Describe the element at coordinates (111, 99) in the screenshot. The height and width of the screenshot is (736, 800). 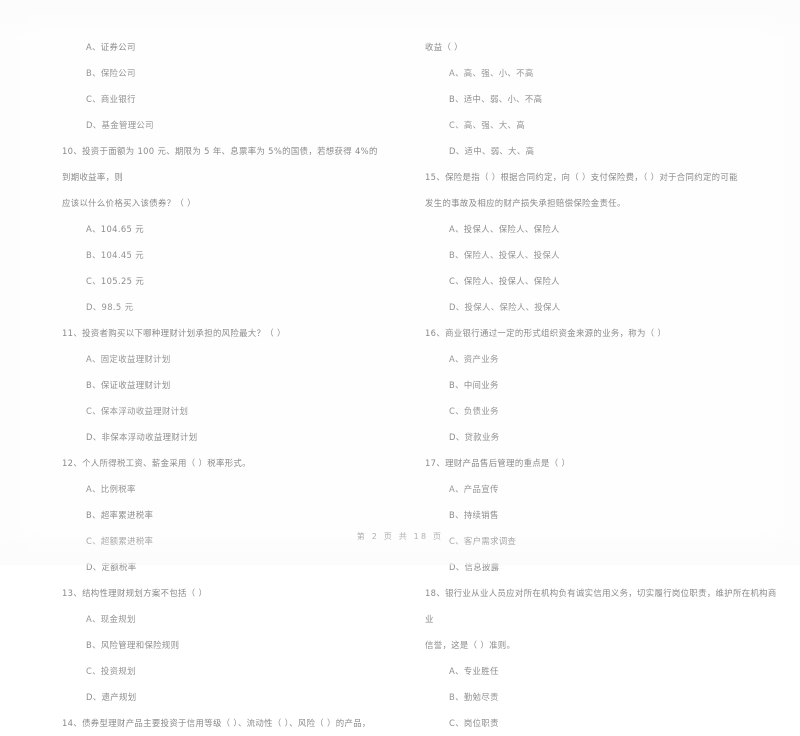
I see `option-item: C、商业银行` at that location.